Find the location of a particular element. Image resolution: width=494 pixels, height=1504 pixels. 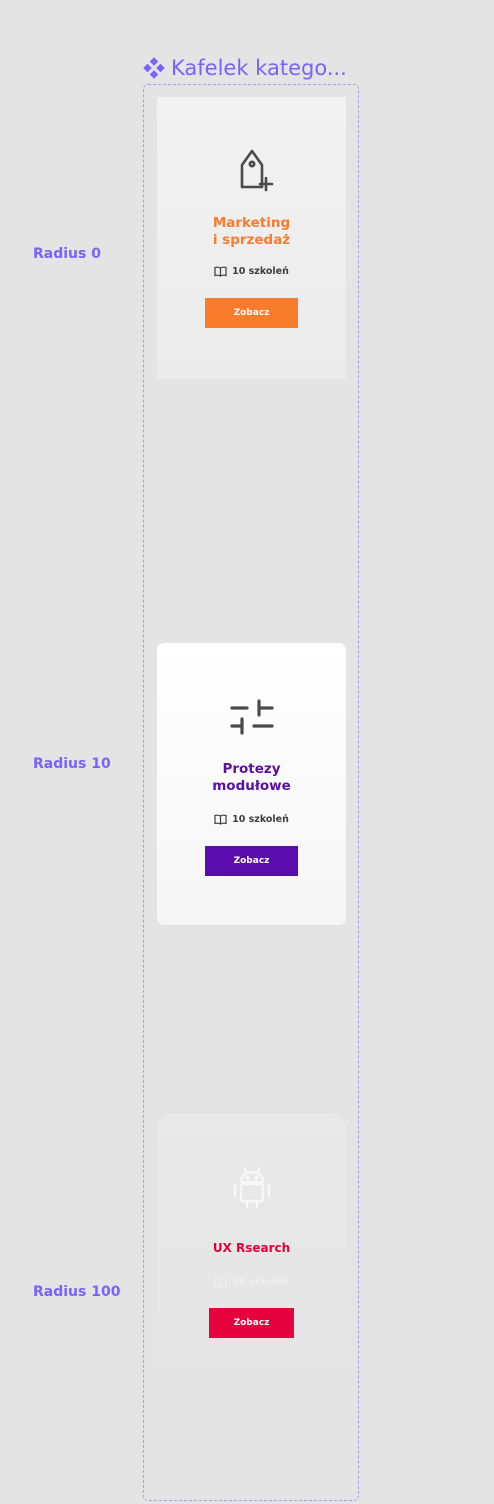

android-icon is located at coordinates (251, 1187).